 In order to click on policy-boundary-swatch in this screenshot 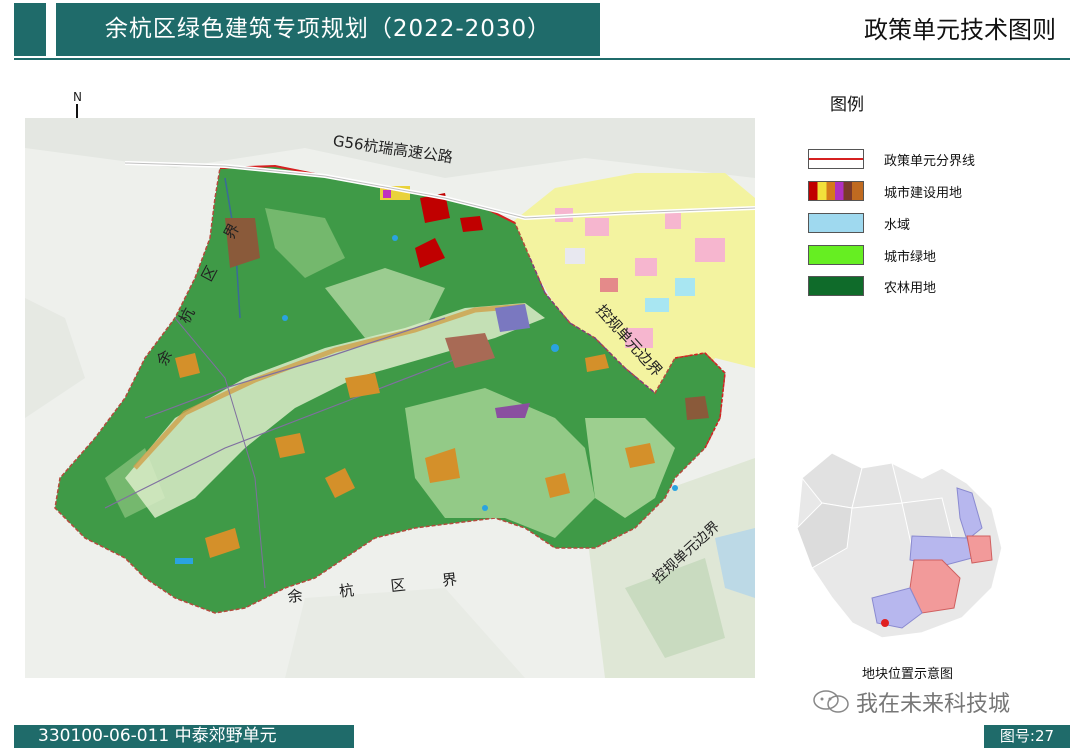, I will do `click(836, 159)`.